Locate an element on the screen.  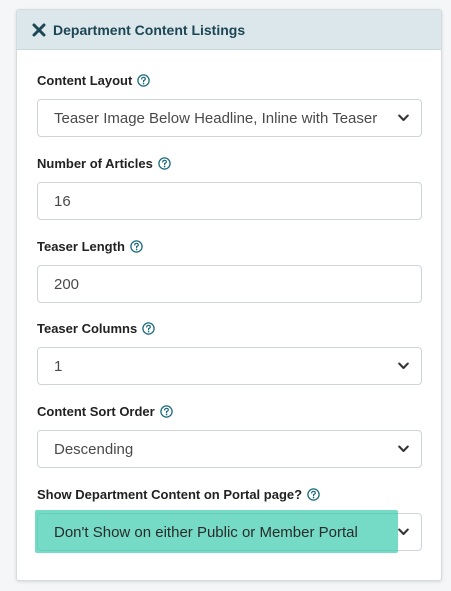
number-of-articles-field: Number of Articles 16 is located at coordinates (229, 187).